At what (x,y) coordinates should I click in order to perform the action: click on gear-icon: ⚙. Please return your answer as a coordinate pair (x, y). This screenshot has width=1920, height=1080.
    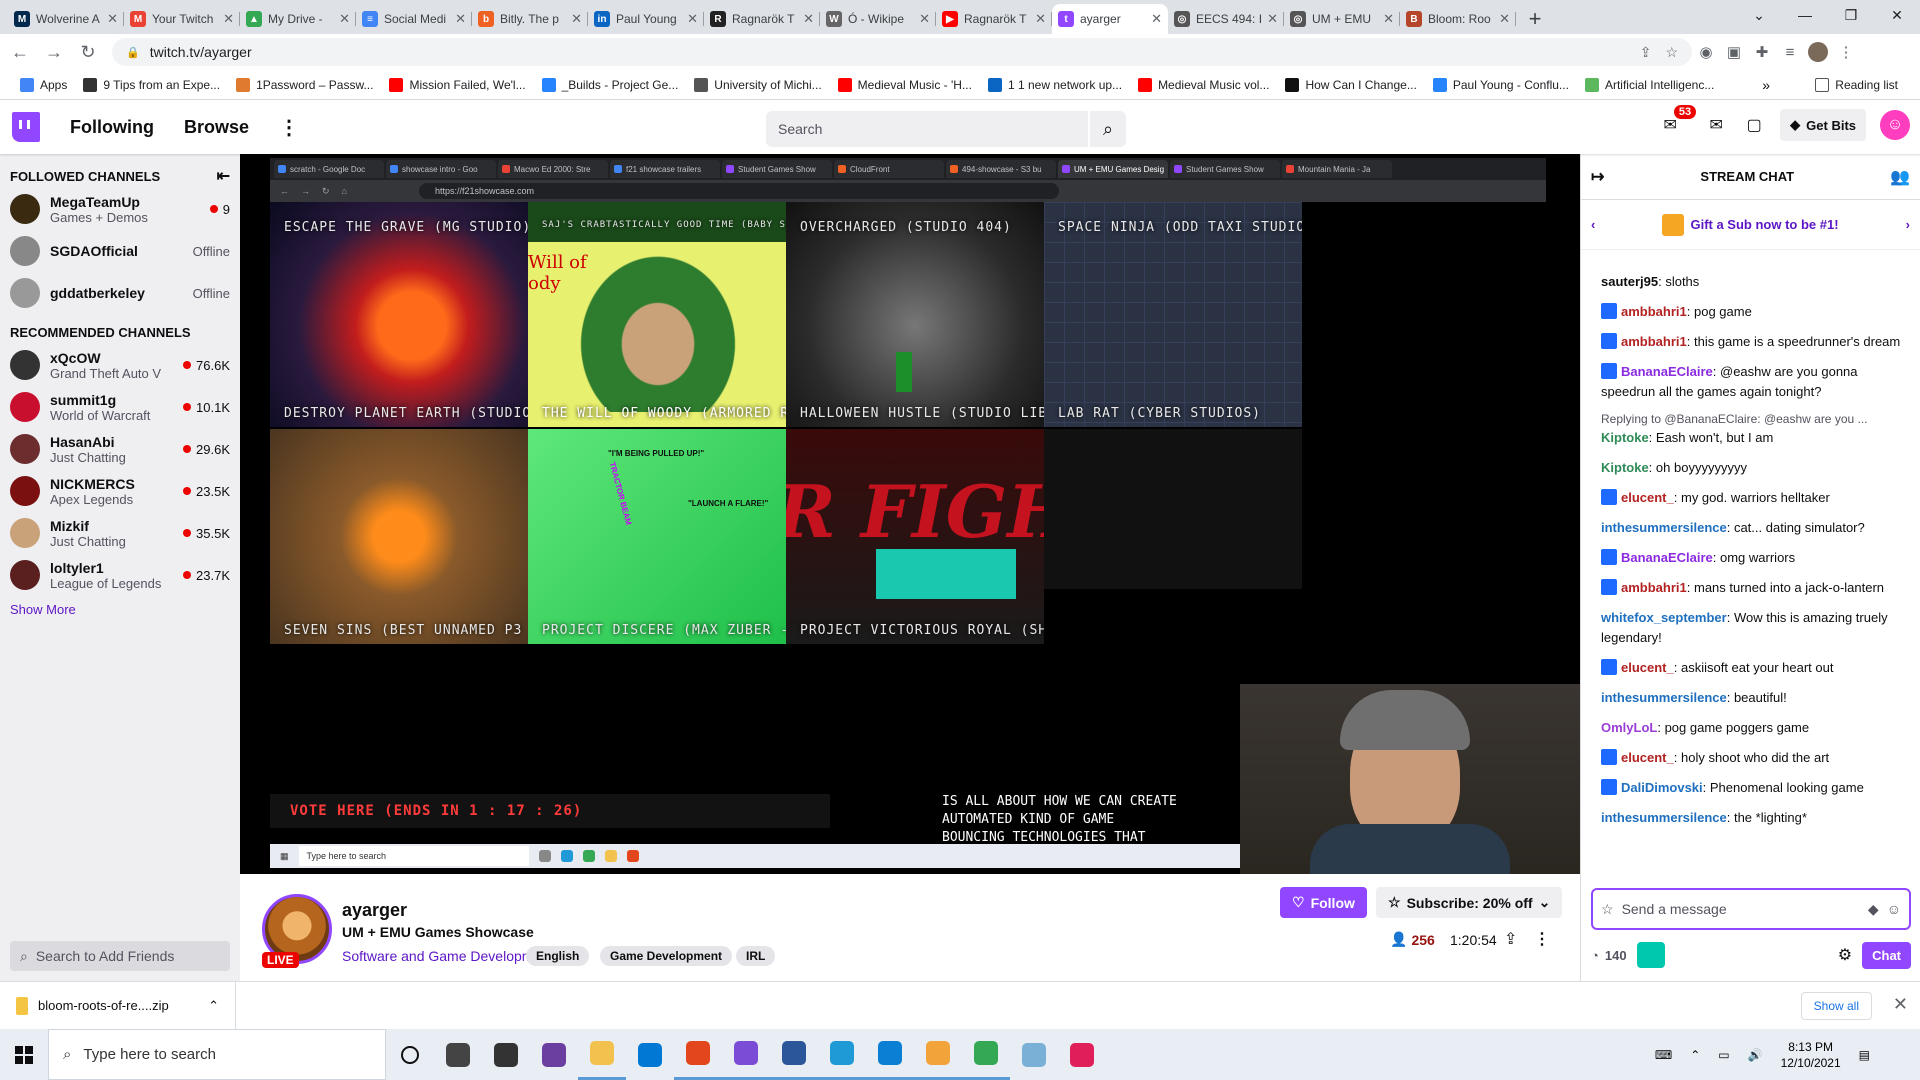
    Looking at the image, I should click on (1845, 955).